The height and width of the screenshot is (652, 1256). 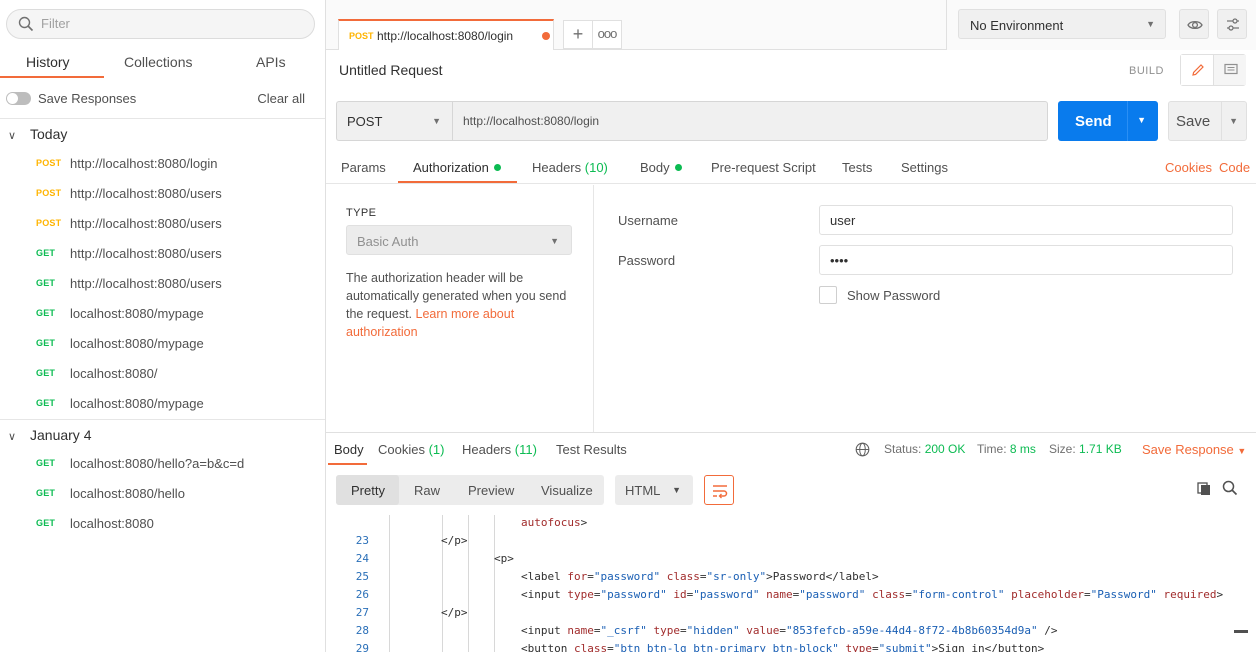 I want to click on history-item: GET localhost:8080/, so click(x=162, y=374).